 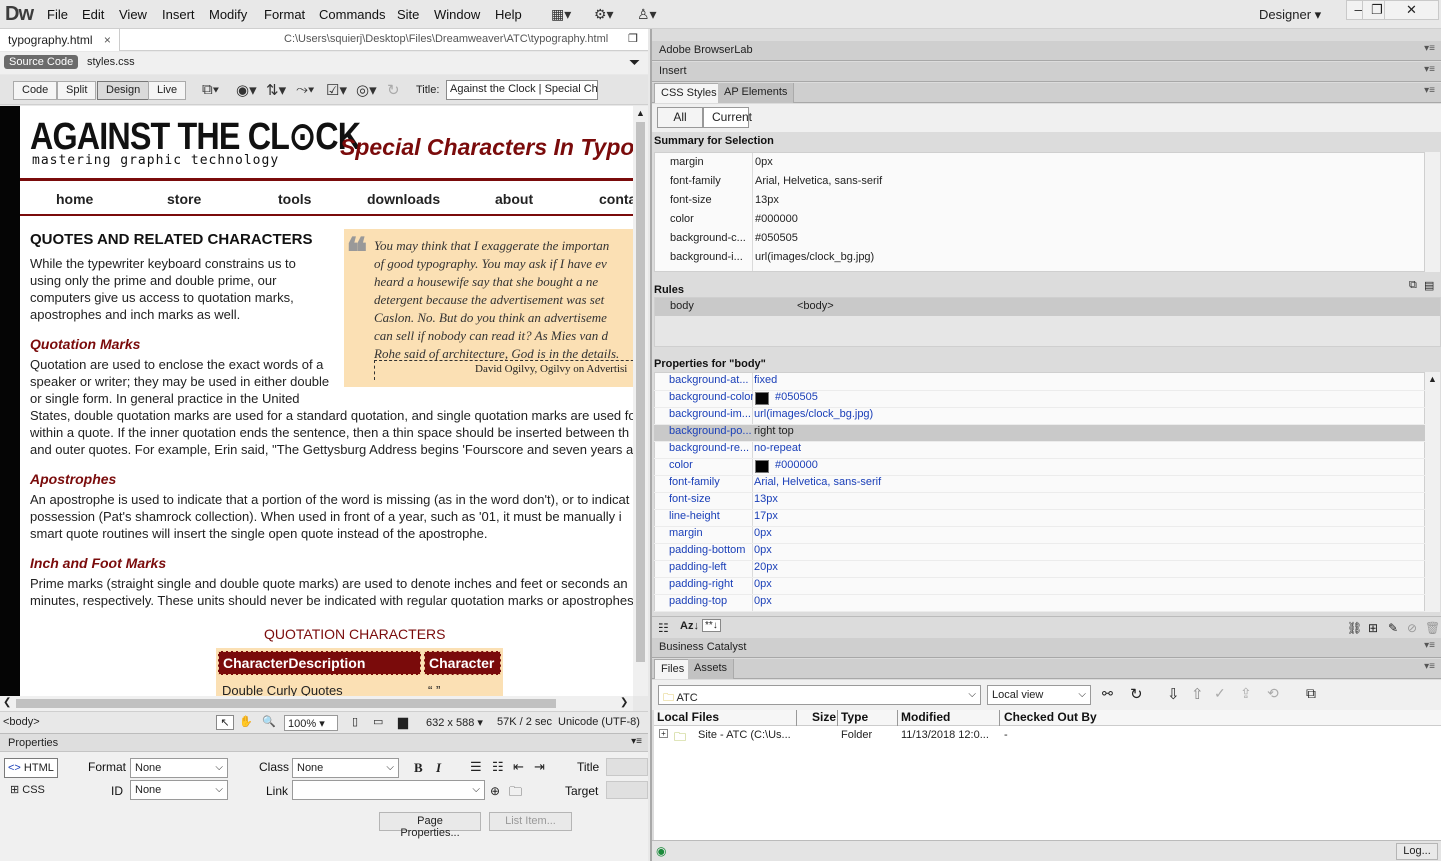 What do you see at coordinates (225, 722) in the screenshot?
I see `select-tool-icon: ↖` at bounding box center [225, 722].